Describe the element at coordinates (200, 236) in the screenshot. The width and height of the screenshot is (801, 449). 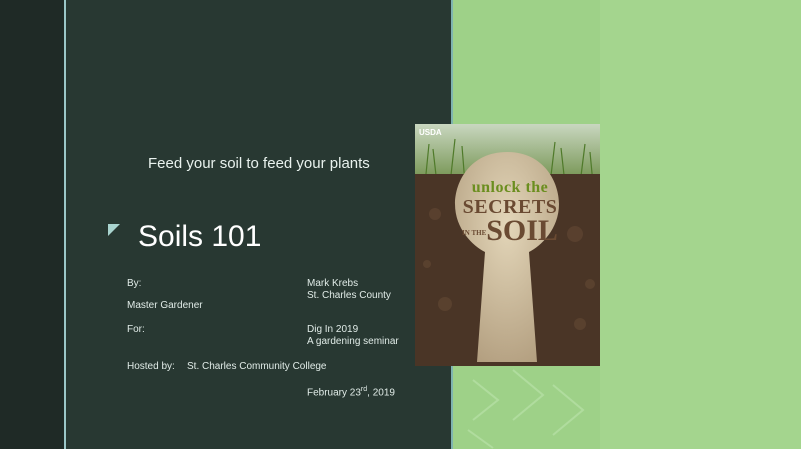
I see `slide-title: Soils 101` at that location.